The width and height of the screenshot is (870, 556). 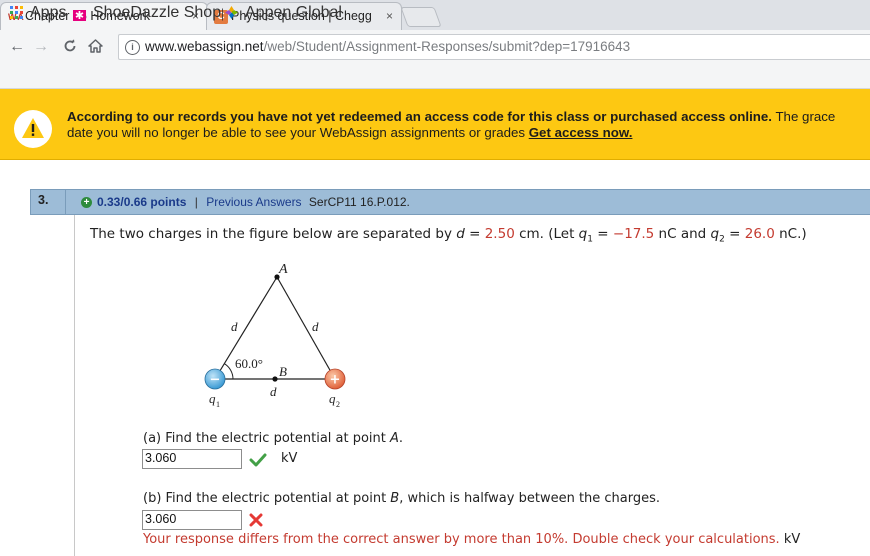 I want to click on shoedazzle-icon: ✱, so click(x=79, y=15).